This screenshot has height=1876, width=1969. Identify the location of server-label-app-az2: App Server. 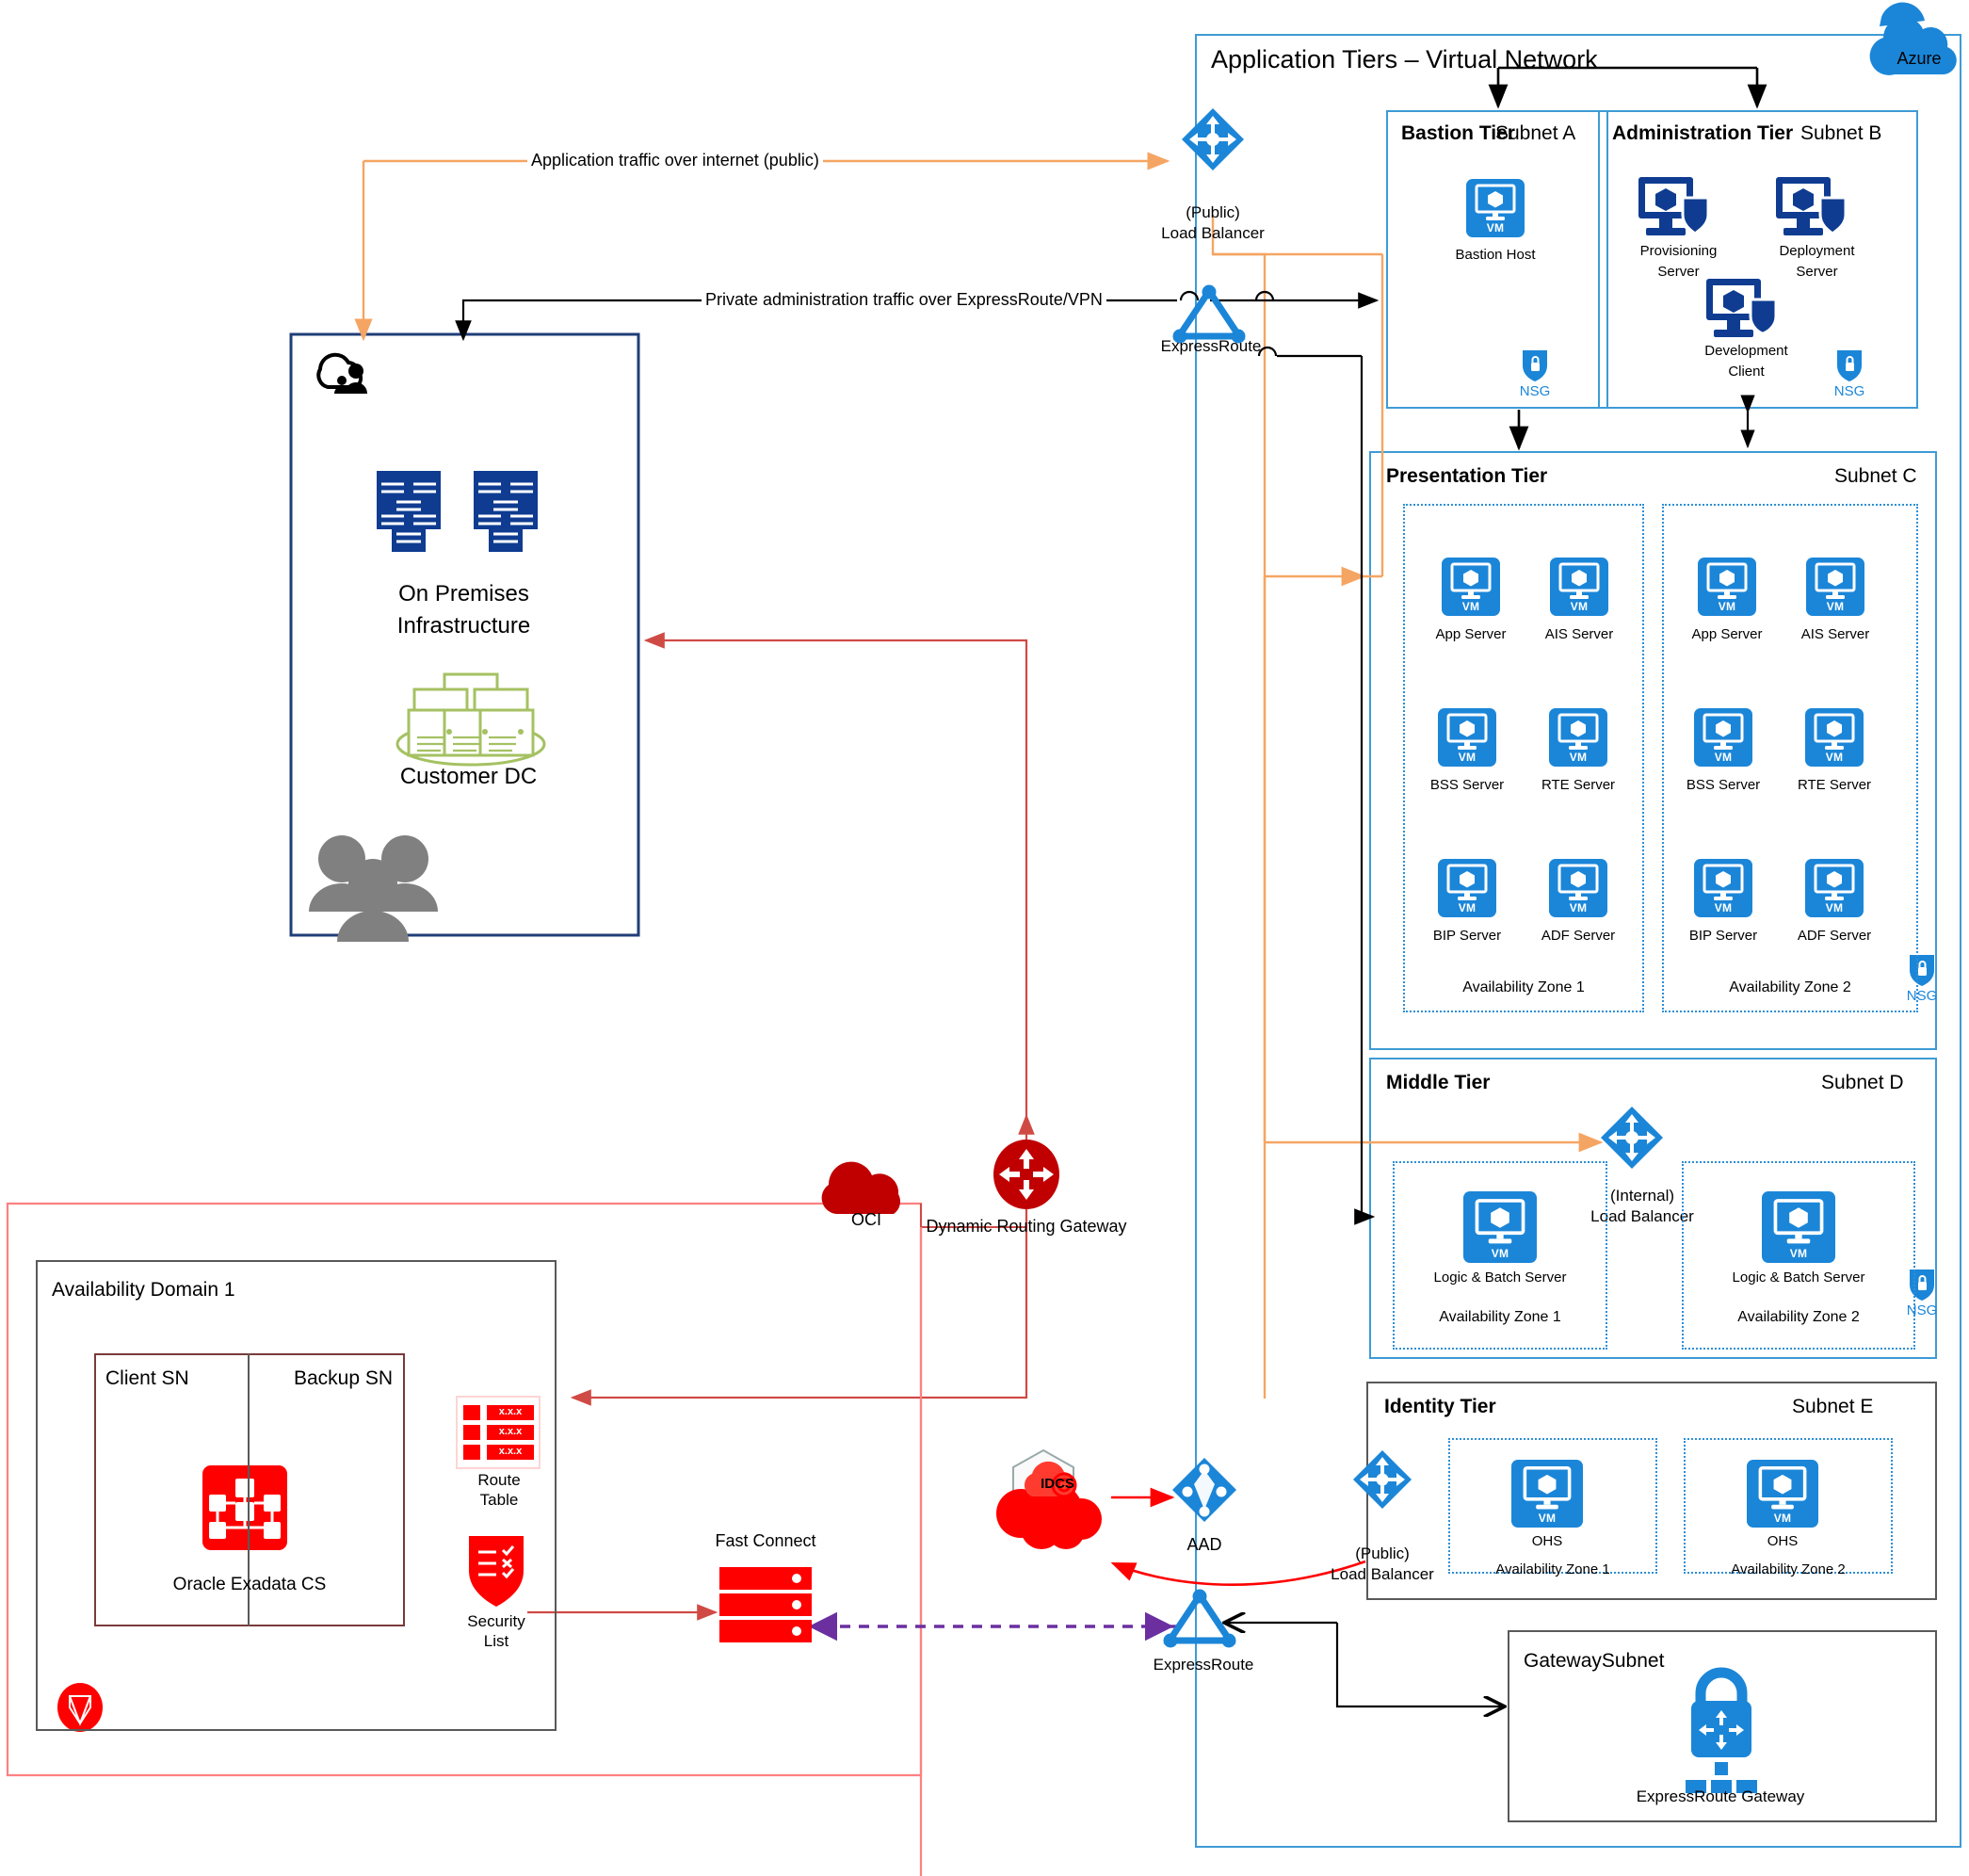
(1727, 634).